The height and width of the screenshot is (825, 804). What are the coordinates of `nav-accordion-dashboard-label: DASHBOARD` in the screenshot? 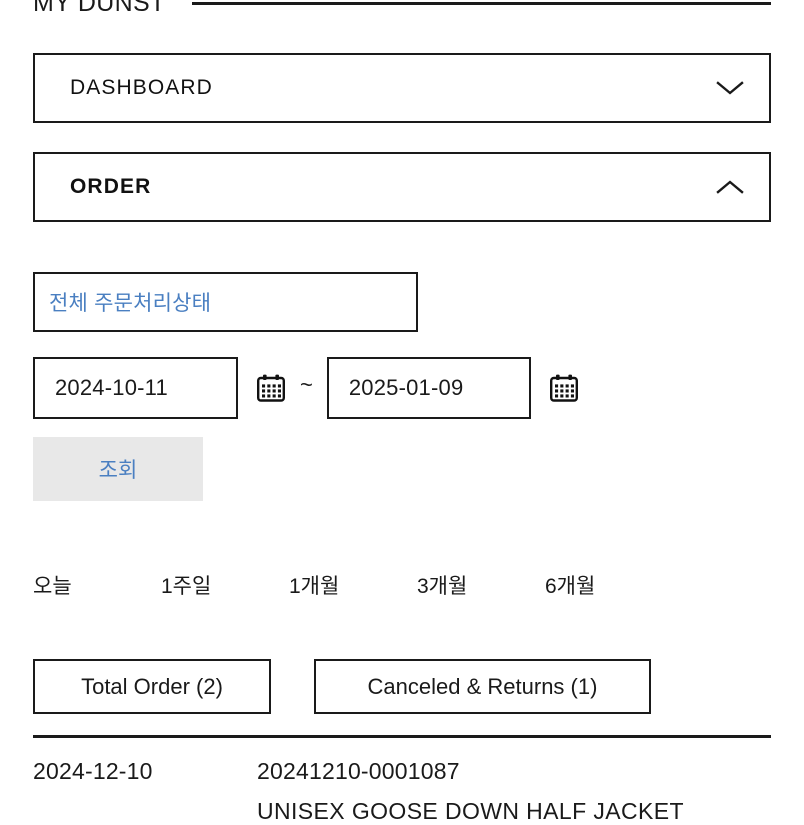 It's located at (141, 87).